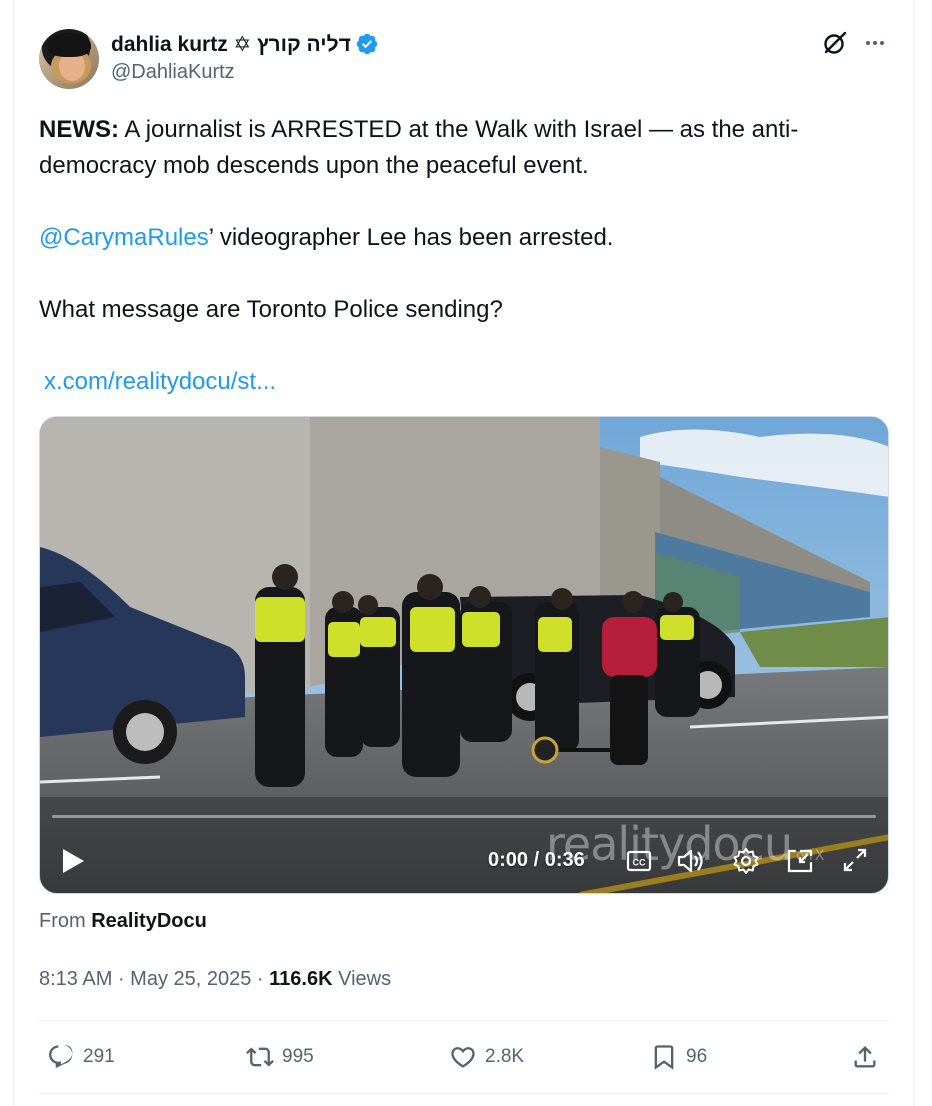  I want to click on repost-count: 995, so click(298, 1056).